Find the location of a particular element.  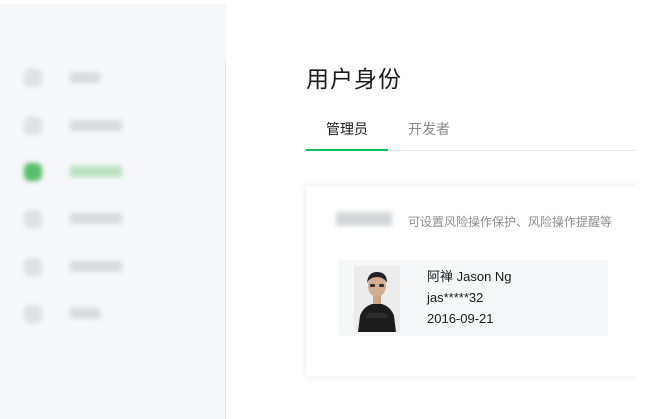

card-description: 可设置风险操作保护、风险操作提醒等 is located at coordinates (510, 222).